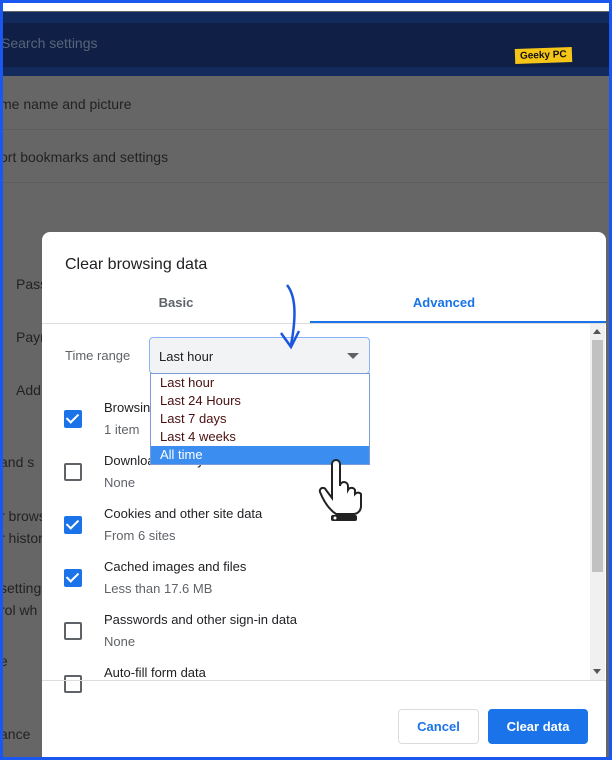 The image size is (612, 760). Describe the element at coordinates (259, 355) in the screenshot. I see `time-range-select: Last hour` at that location.